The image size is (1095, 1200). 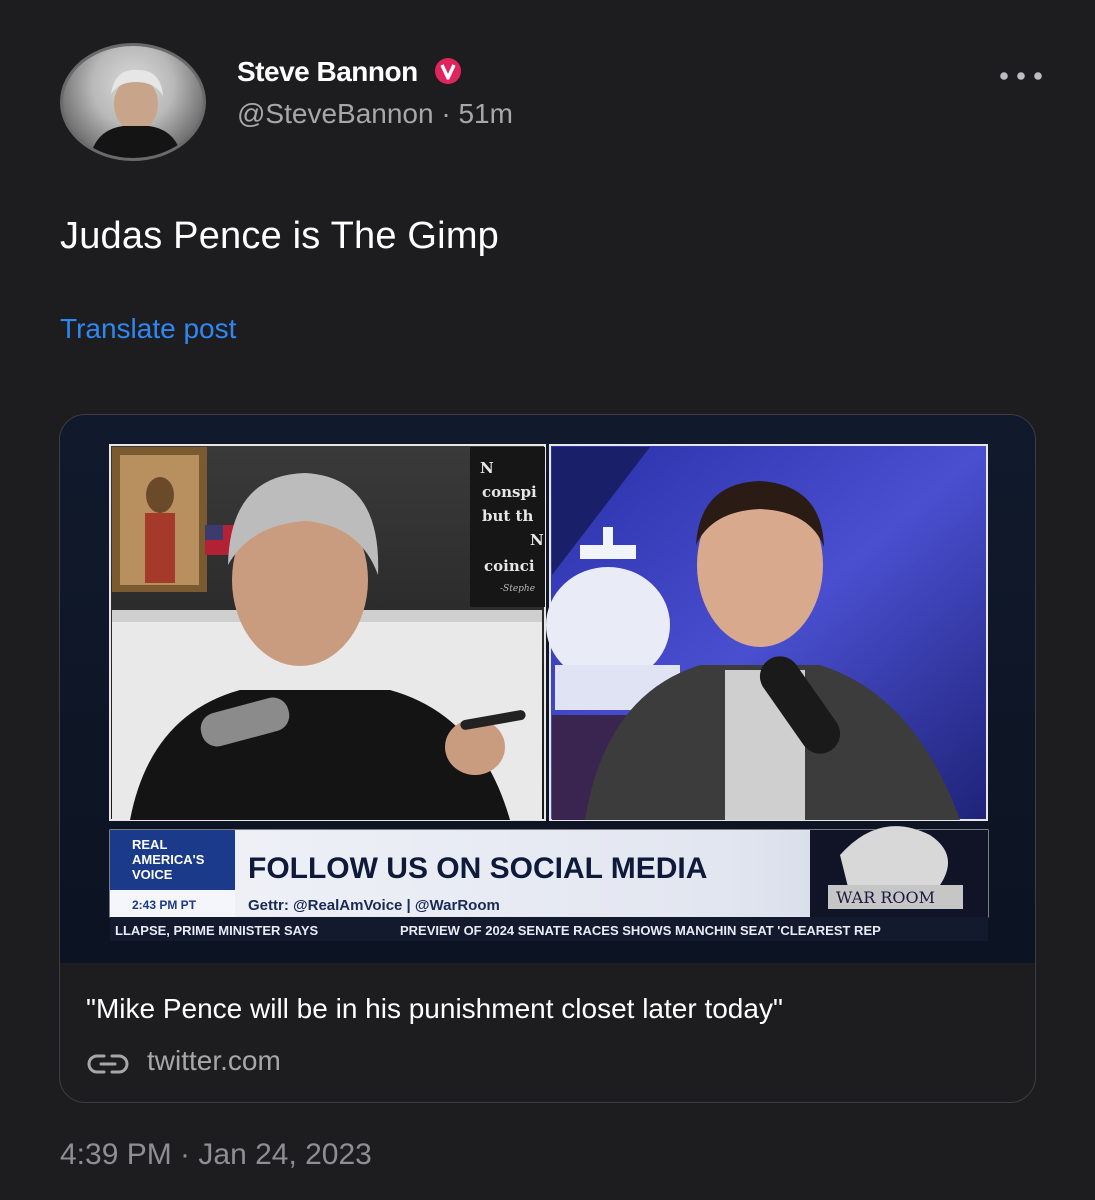 What do you see at coordinates (168, 859) in the screenshot?
I see `network-logo-line: AMERICA'S` at bounding box center [168, 859].